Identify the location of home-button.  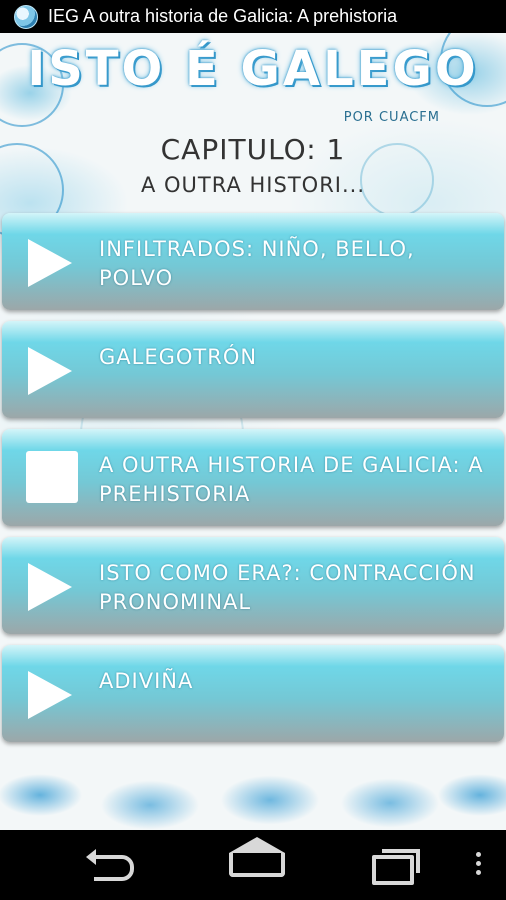
(254, 860).